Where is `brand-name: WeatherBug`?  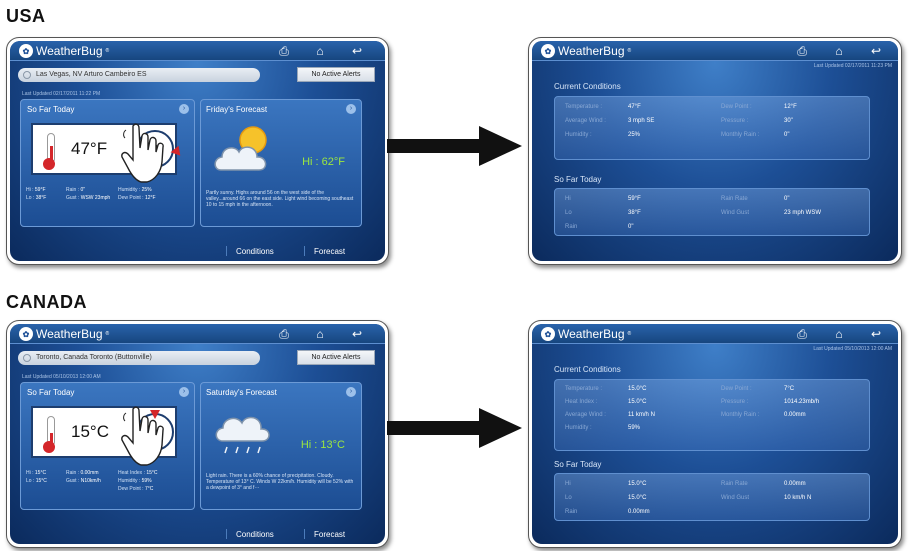 brand-name: WeatherBug is located at coordinates (69, 51).